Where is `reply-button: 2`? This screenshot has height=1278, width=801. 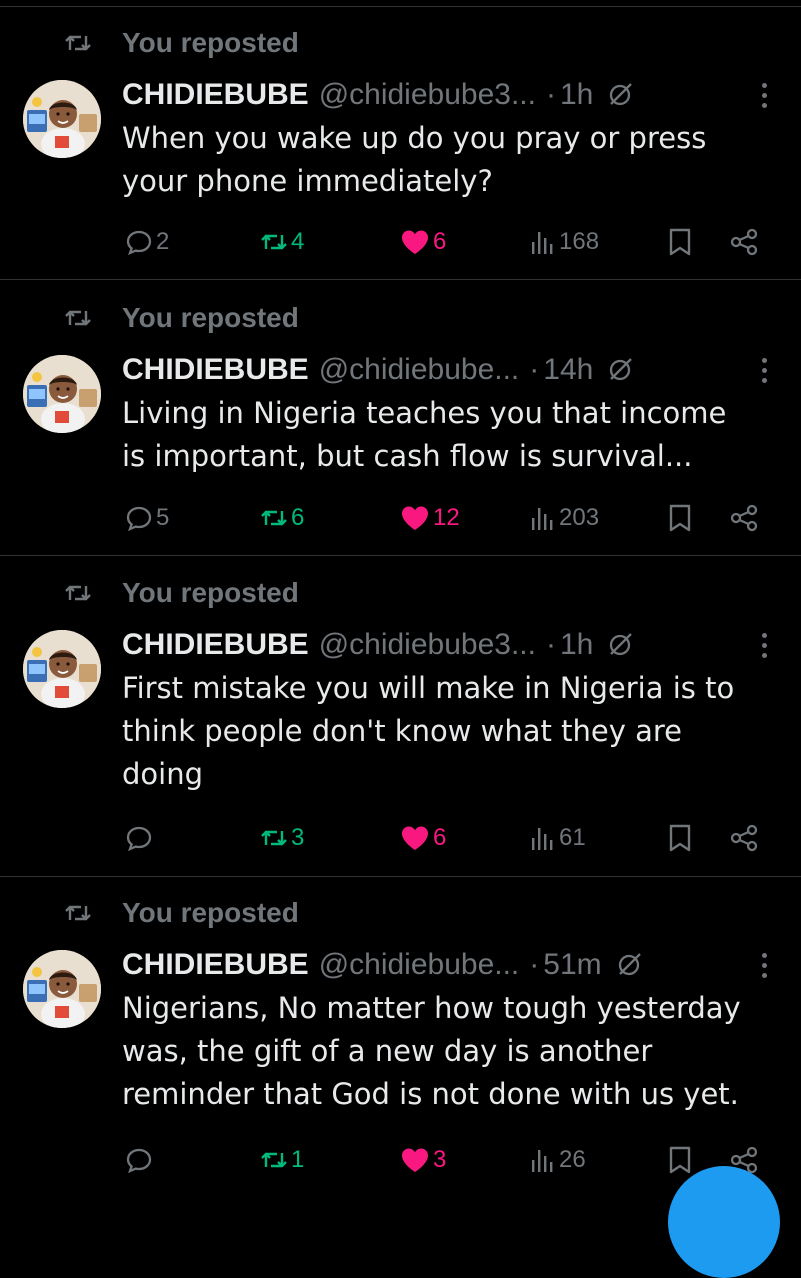
reply-button: 2 is located at coordinates (145, 242).